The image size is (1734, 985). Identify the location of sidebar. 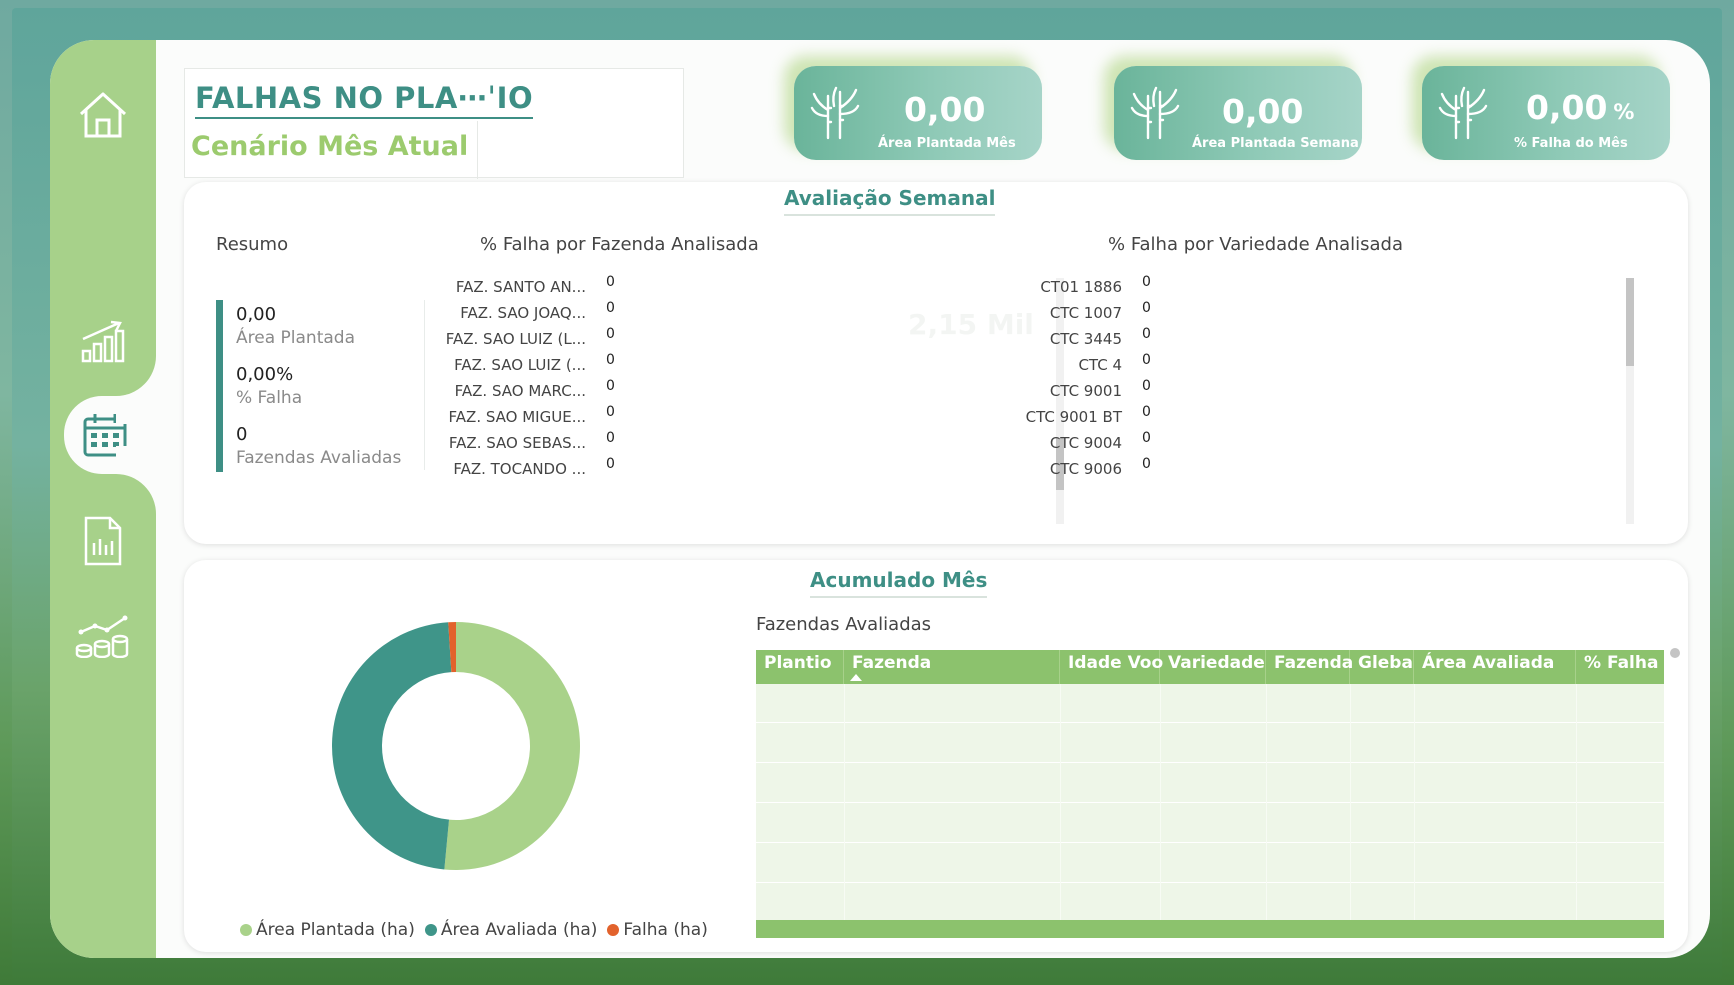
(103, 499).